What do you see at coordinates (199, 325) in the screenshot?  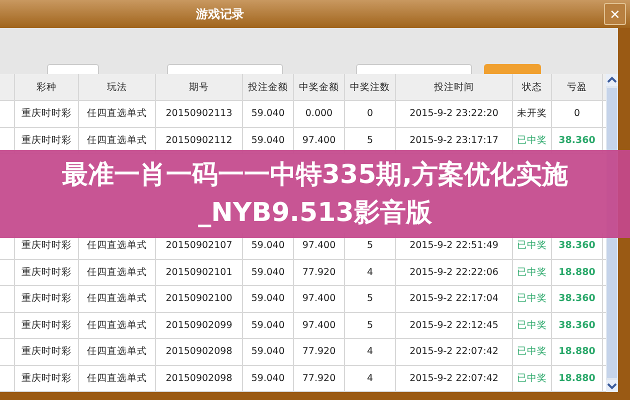 I see `table-cell: 20150902099` at bounding box center [199, 325].